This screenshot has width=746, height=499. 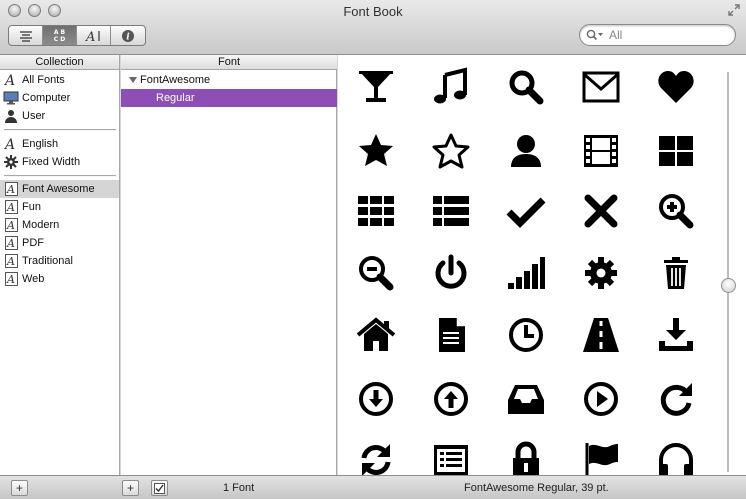 What do you see at coordinates (676, 273) in the screenshot?
I see `trash-icon` at bounding box center [676, 273].